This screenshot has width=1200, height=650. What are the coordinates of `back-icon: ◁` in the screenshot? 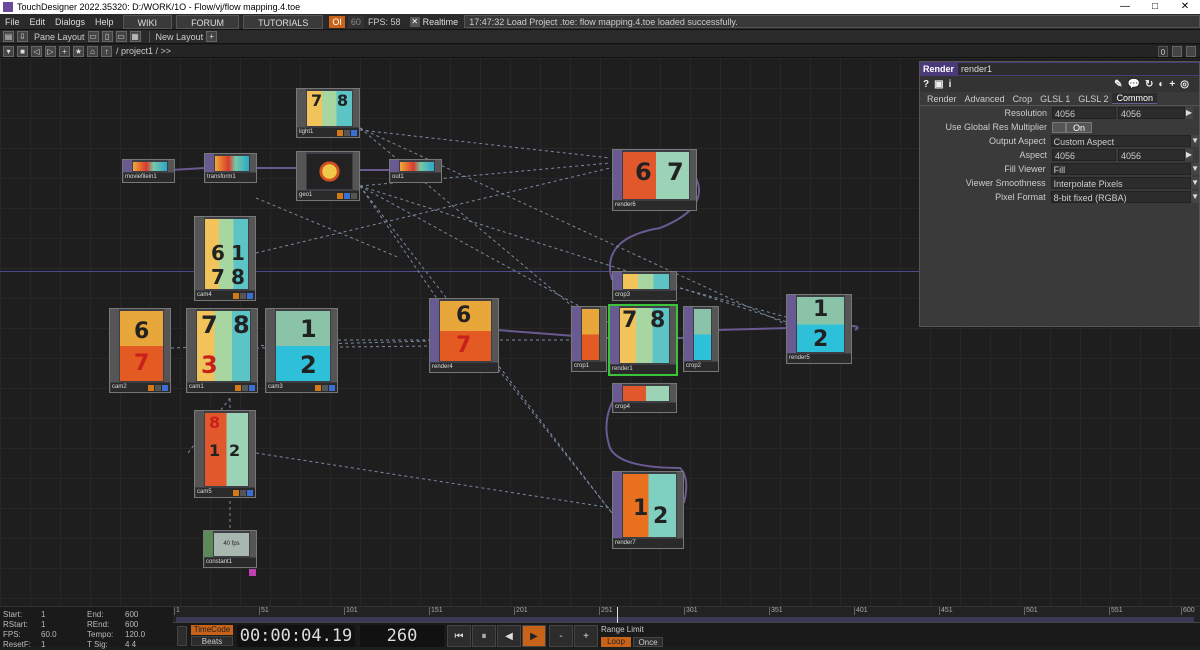 It's located at (36, 51).